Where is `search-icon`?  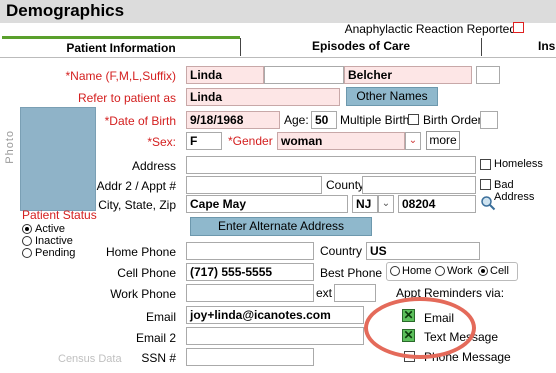
search-icon is located at coordinates (488, 203).